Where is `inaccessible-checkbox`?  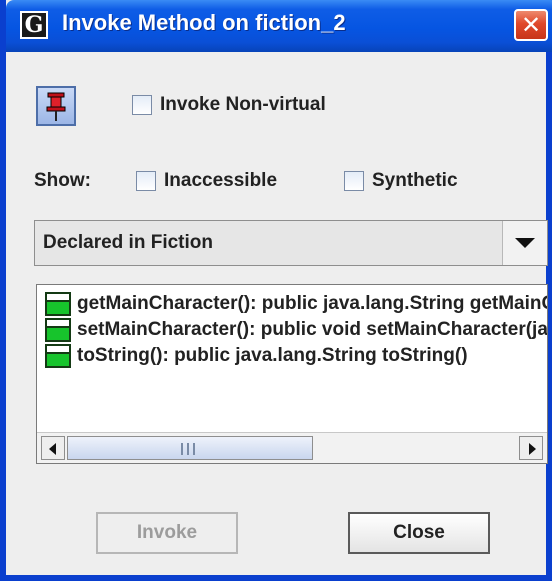
inaccessible-checkbox is located at coordinates (146, 181).